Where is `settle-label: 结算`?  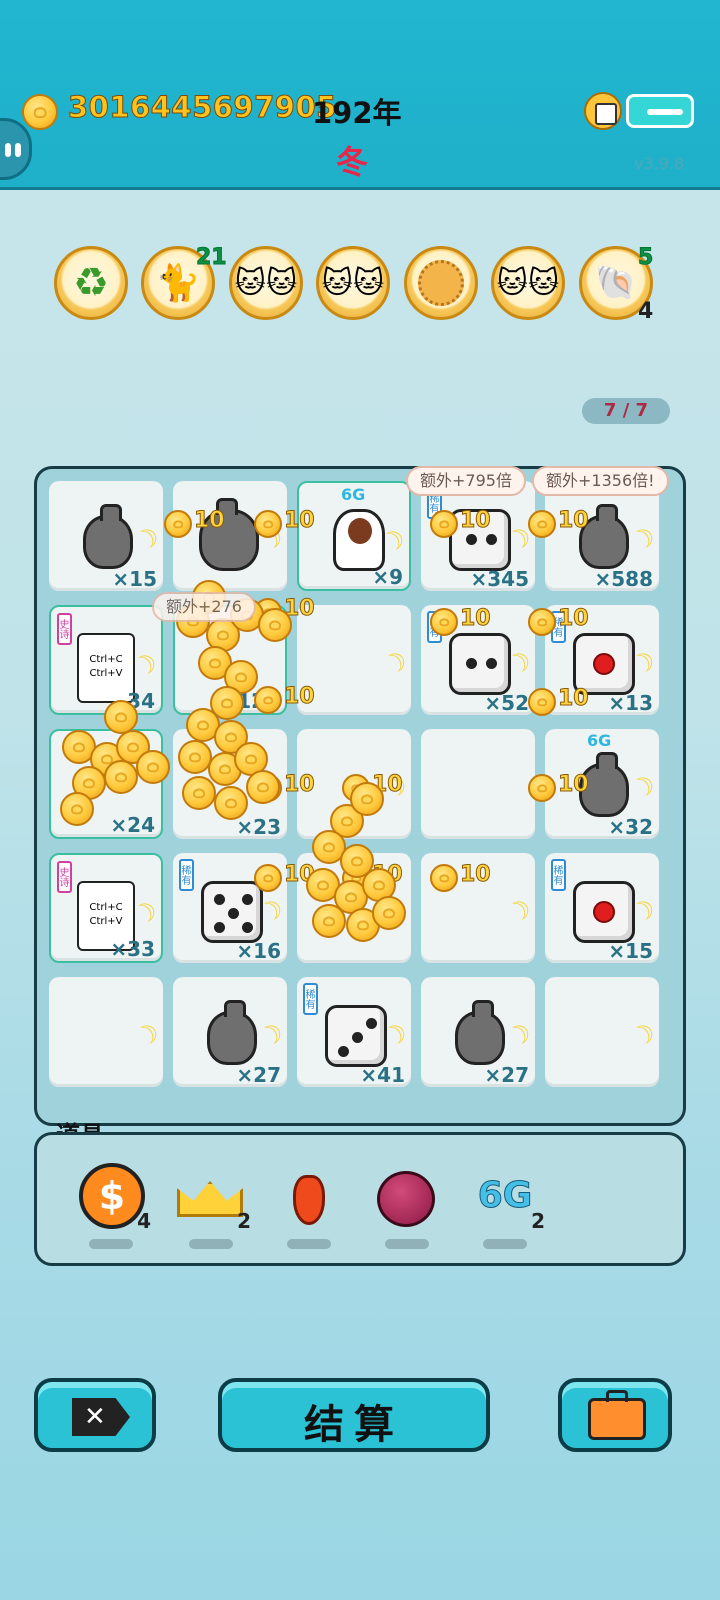
settle-label: 结算 is located at coordinates (354, 1425).